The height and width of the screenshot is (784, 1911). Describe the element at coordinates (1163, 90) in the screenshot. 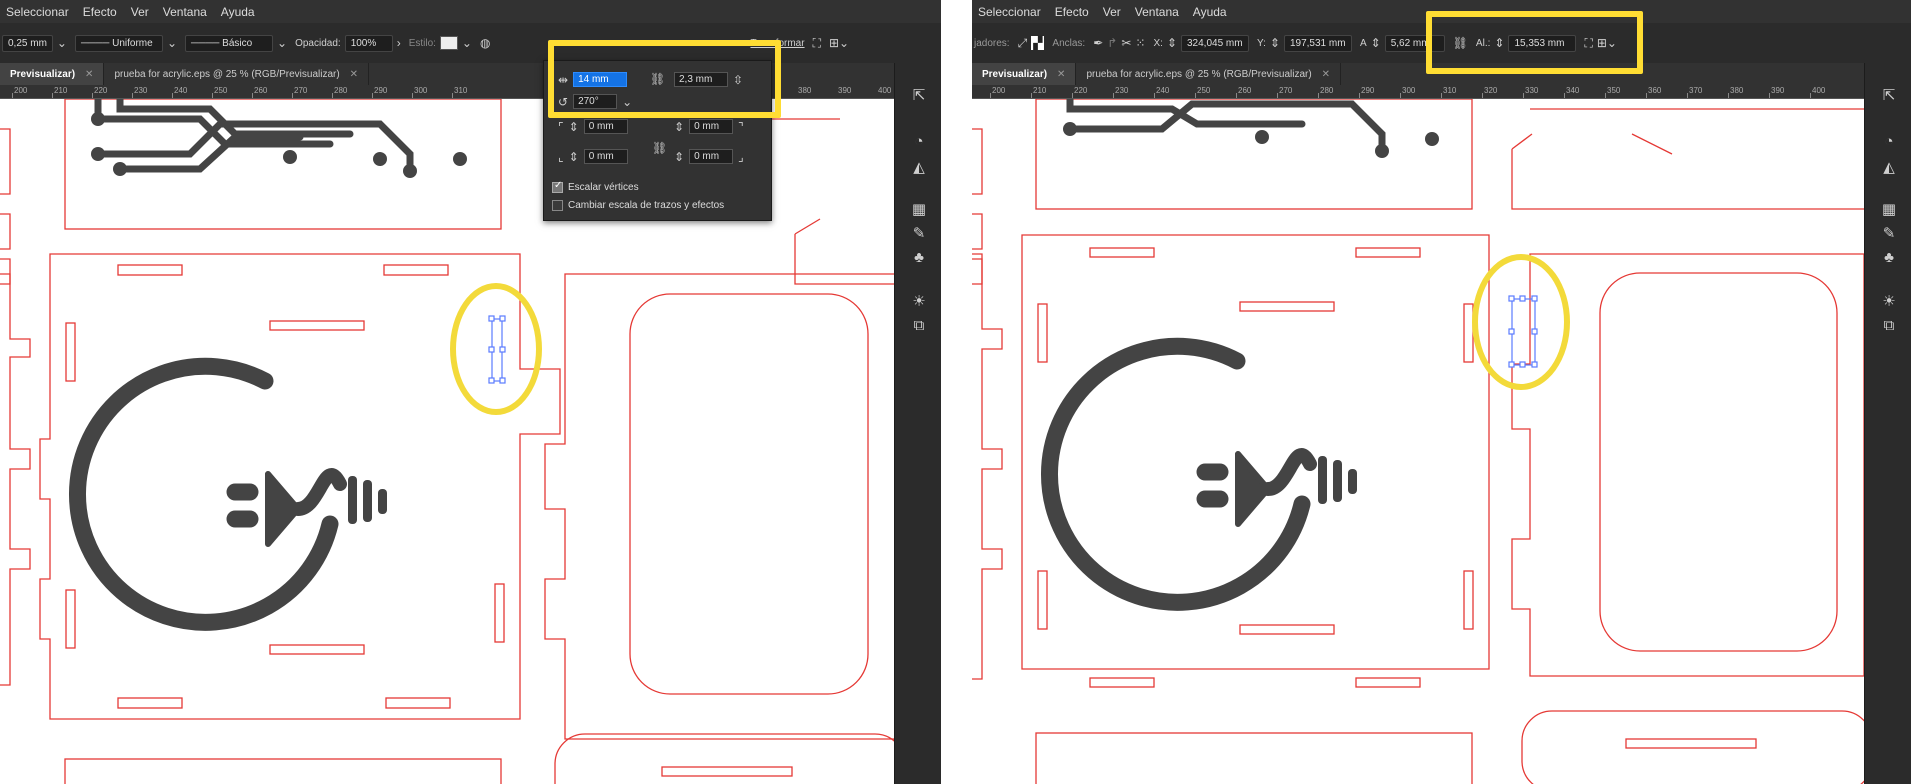

I see `ruler-tick-label: 240` at that location.